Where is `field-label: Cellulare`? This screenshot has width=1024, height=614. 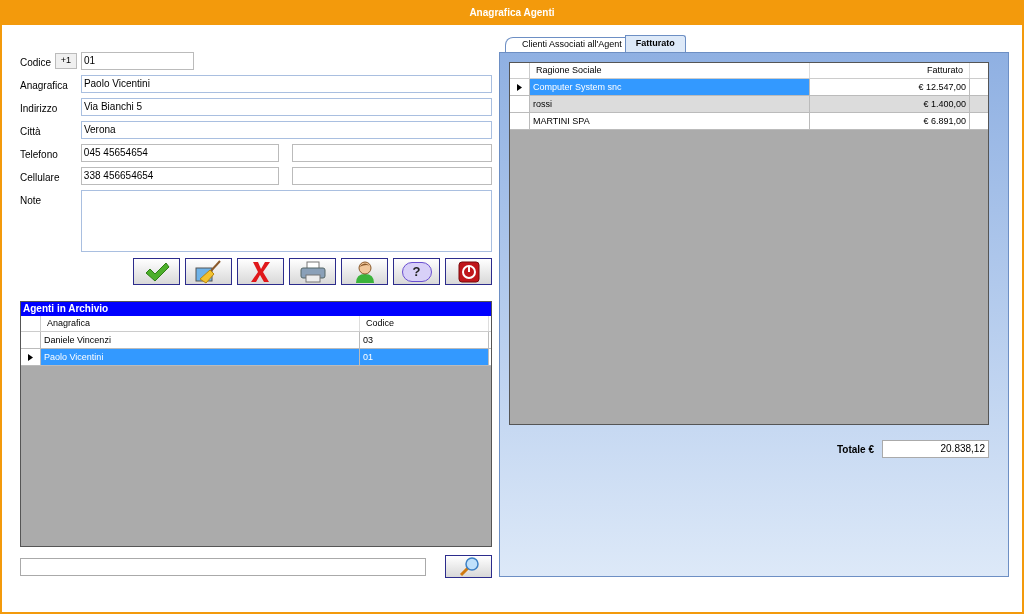 field-label: Cellulare is located at coordinates (40, 178).